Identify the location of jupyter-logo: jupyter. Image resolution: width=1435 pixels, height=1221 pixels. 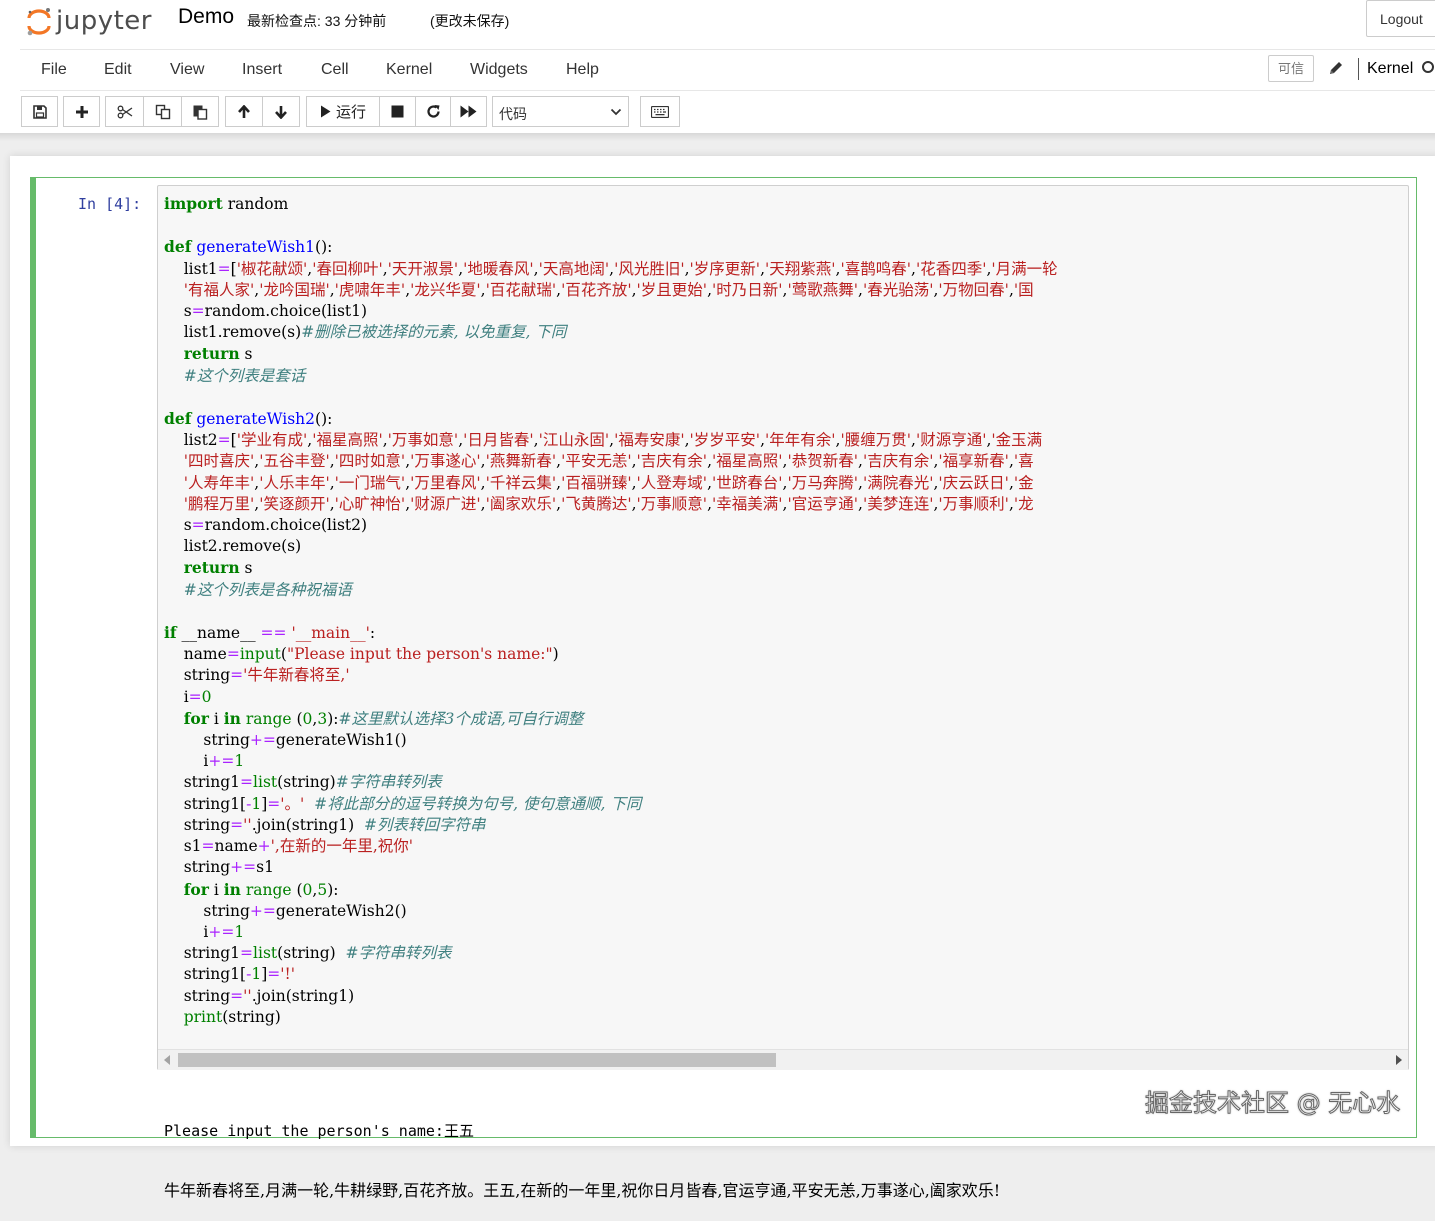
(89, 21).